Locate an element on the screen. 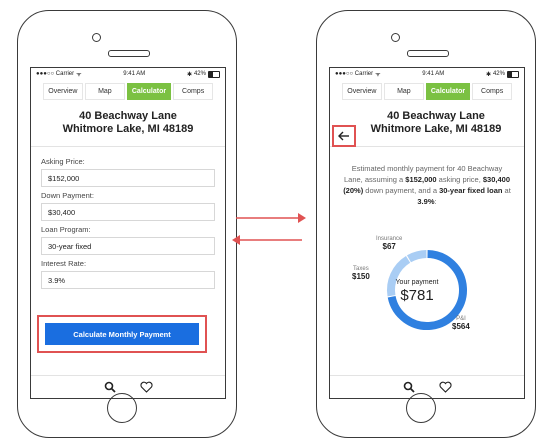  pi-value: $564 is located at coordinates (461, 326).